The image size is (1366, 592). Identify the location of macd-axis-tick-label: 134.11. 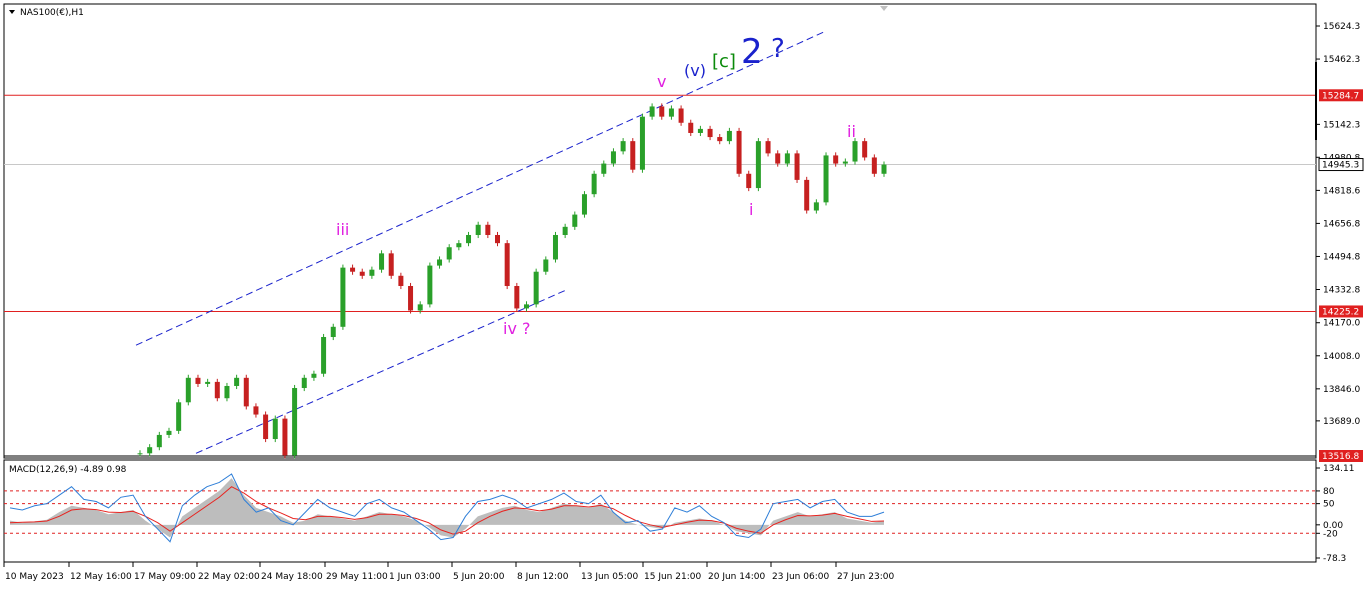
(1339, 469).